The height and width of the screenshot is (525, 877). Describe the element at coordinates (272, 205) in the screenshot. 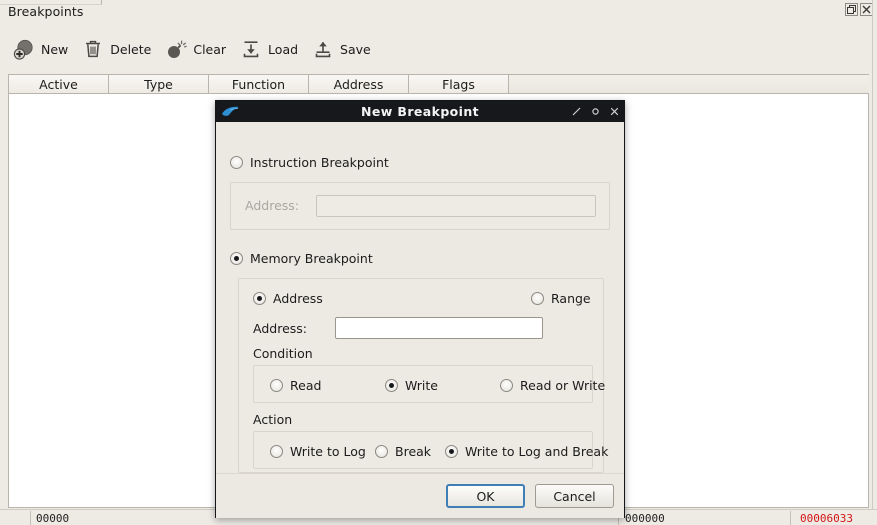

I see `instruction-address-label: Address:` at that location.